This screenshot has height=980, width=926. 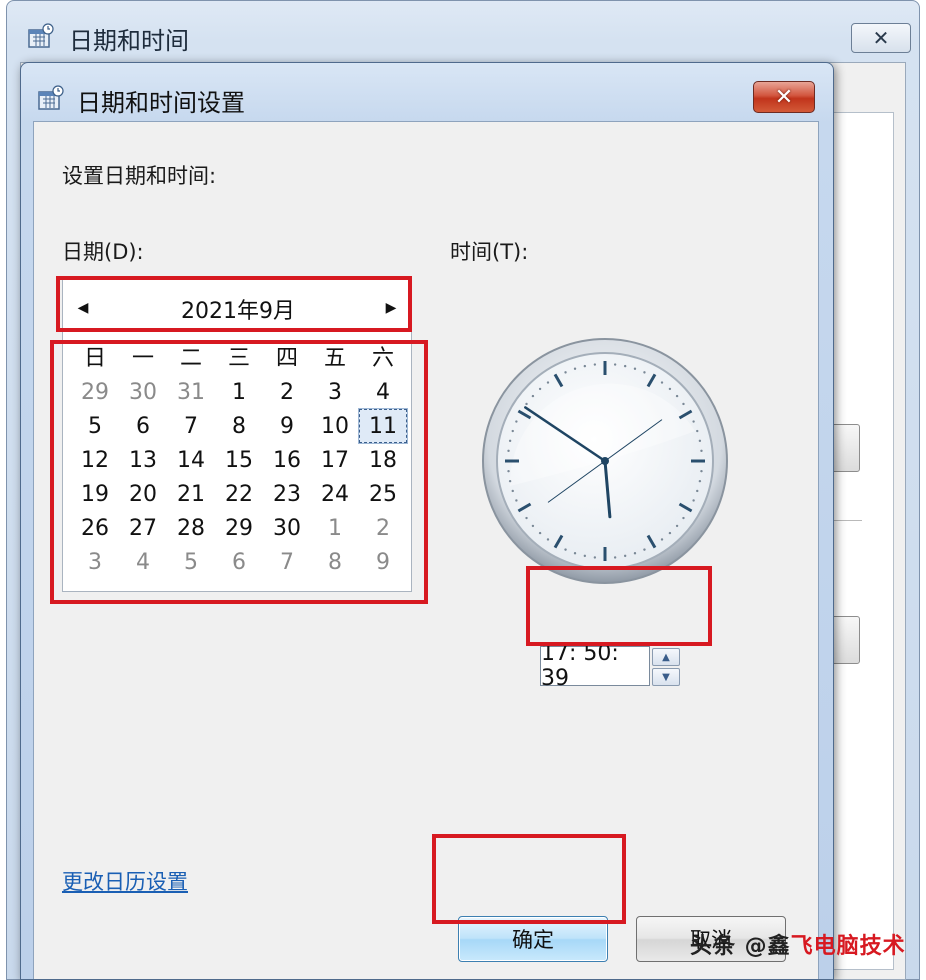 What do you see at coordinates (489, 252) in the screenshot?
I see `time-label: 时间(T):` at bounding box center [489, 252].